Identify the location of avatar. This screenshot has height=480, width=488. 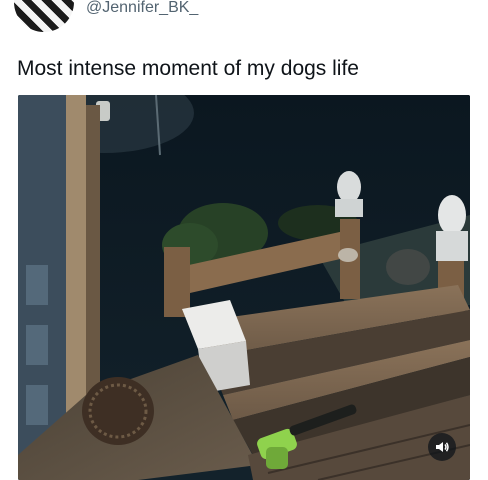
(44, 16).